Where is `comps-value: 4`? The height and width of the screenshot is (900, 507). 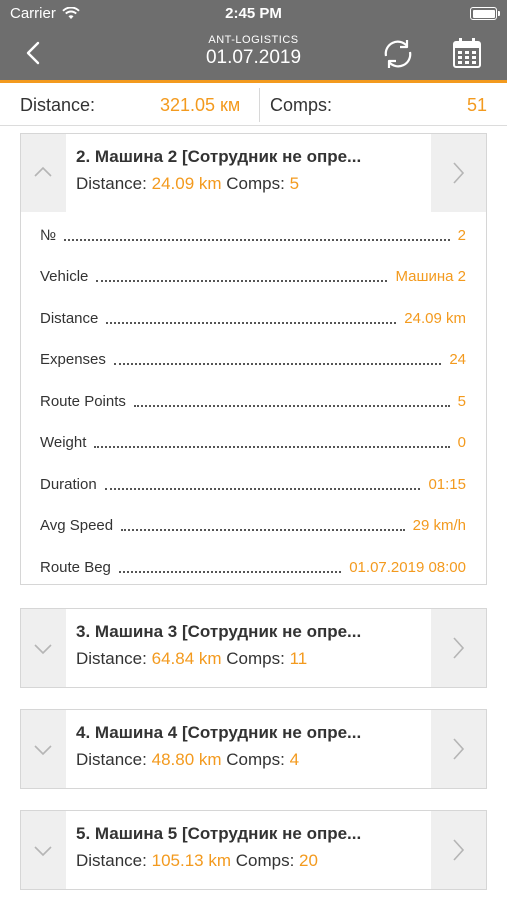 comps-value: 4 is located at coordinates (294, 759).